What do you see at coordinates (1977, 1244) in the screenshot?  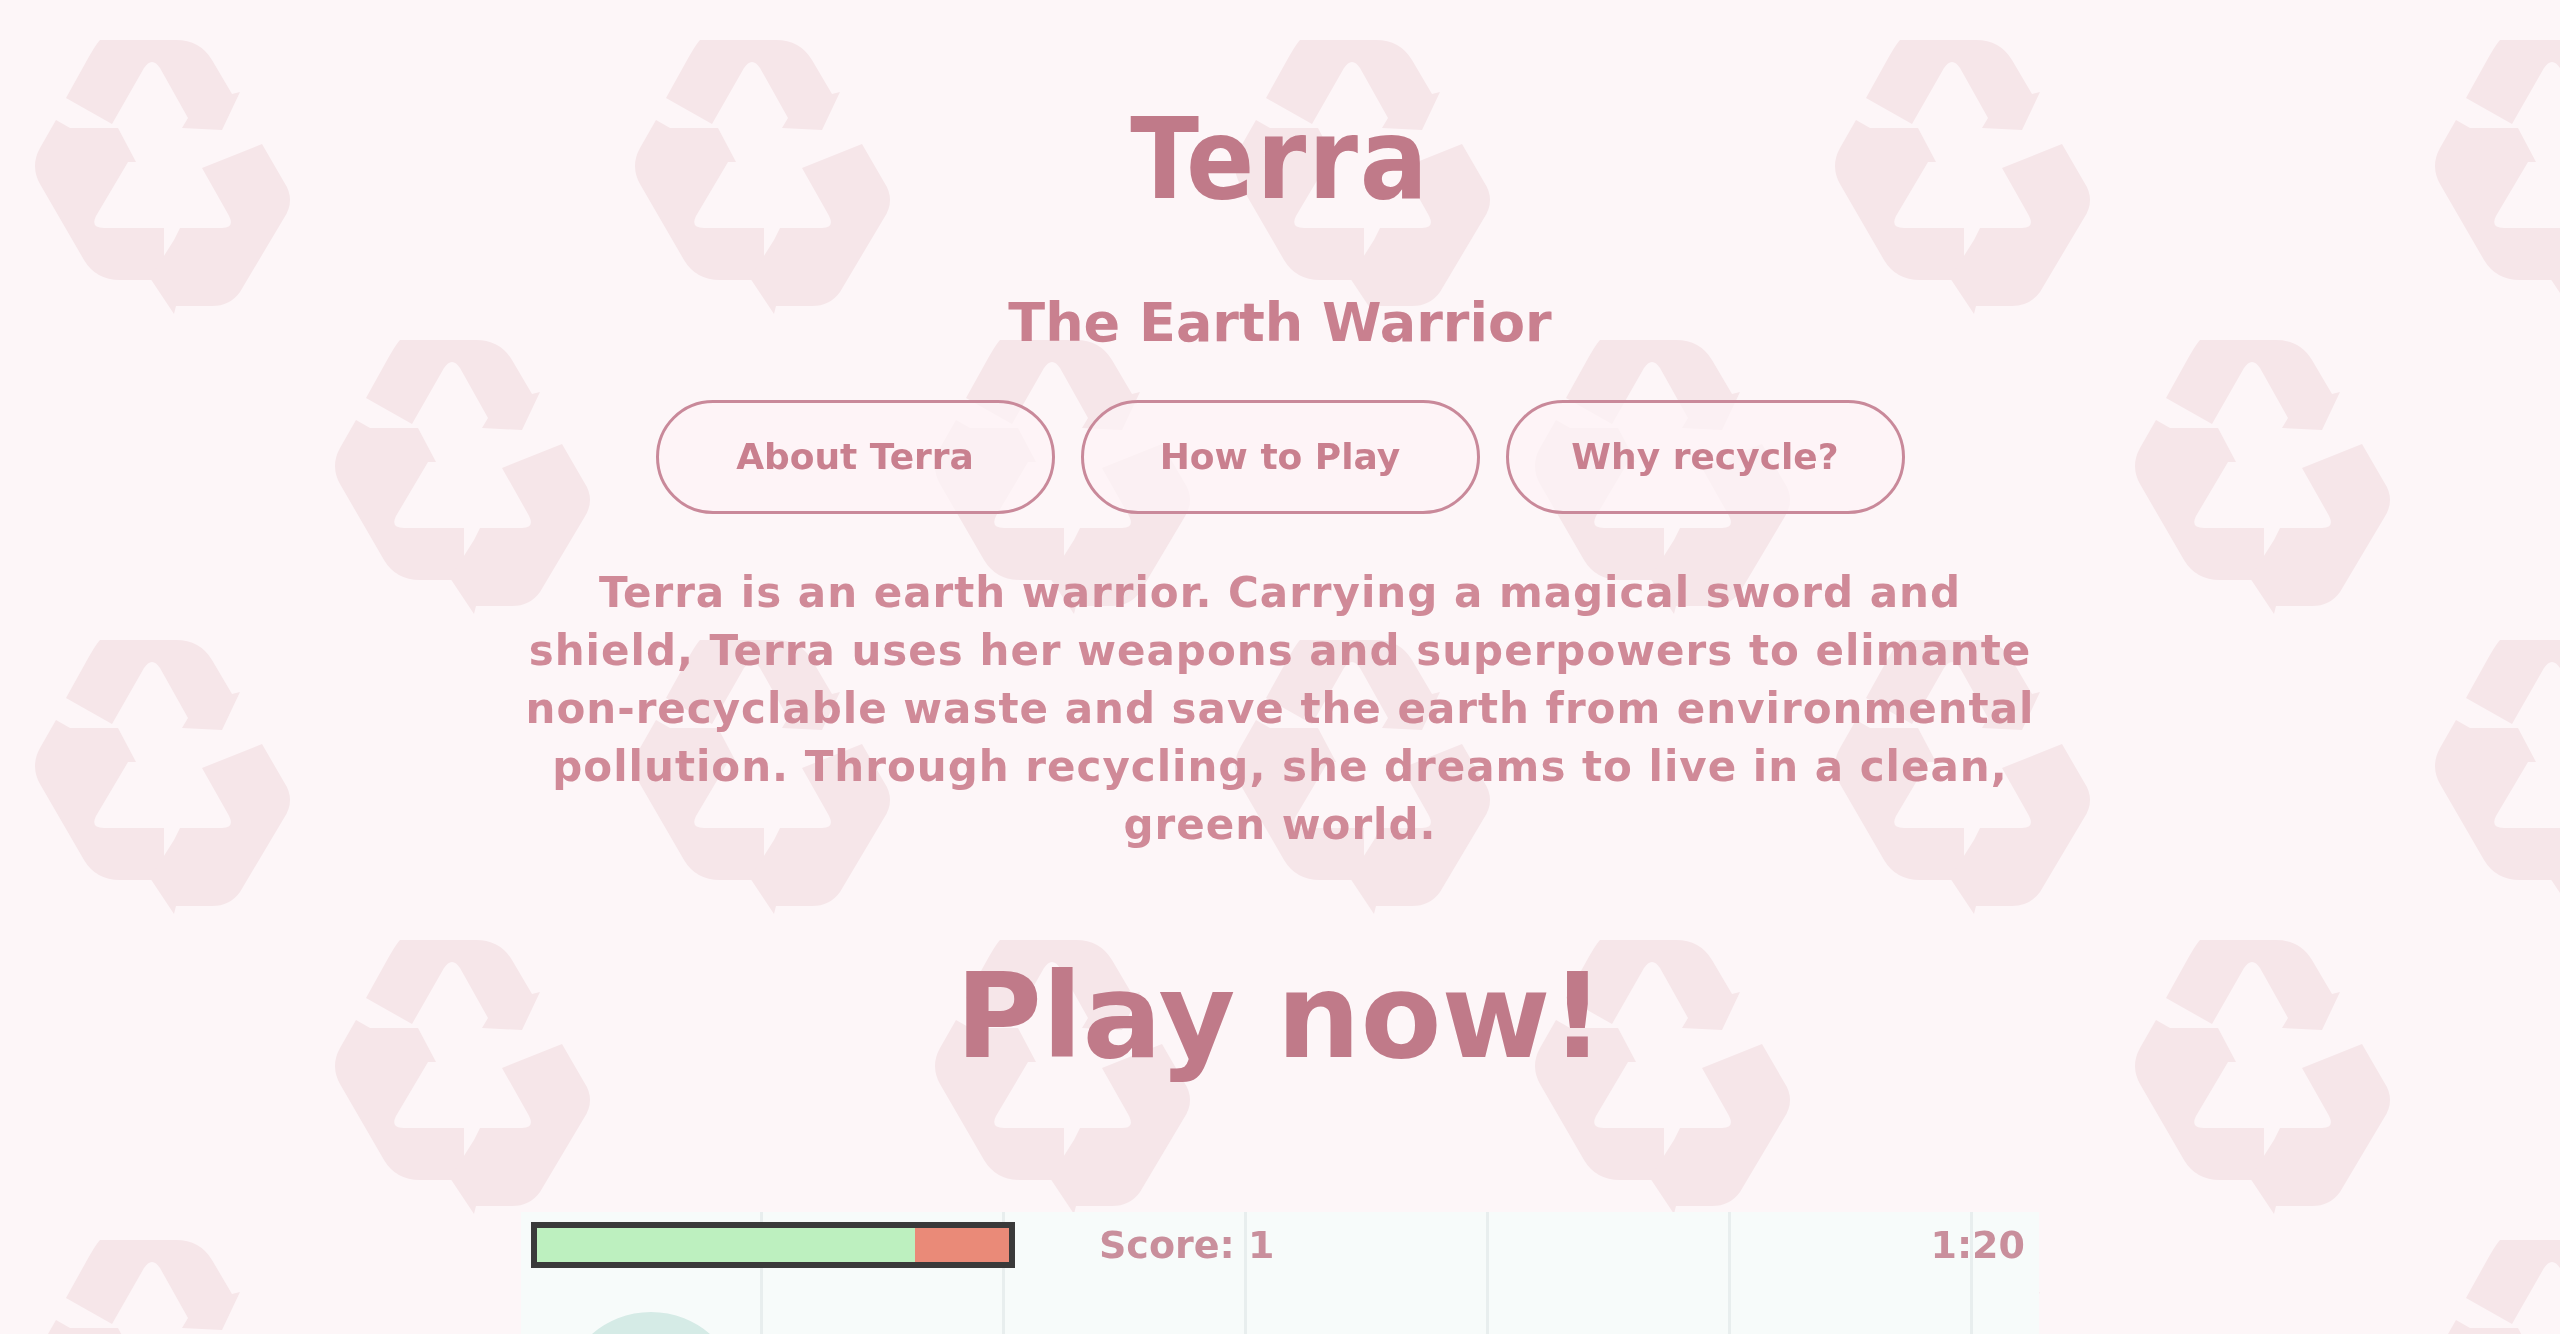 I see `timer-text: 1:20` at bounding box center [1977, 1244].